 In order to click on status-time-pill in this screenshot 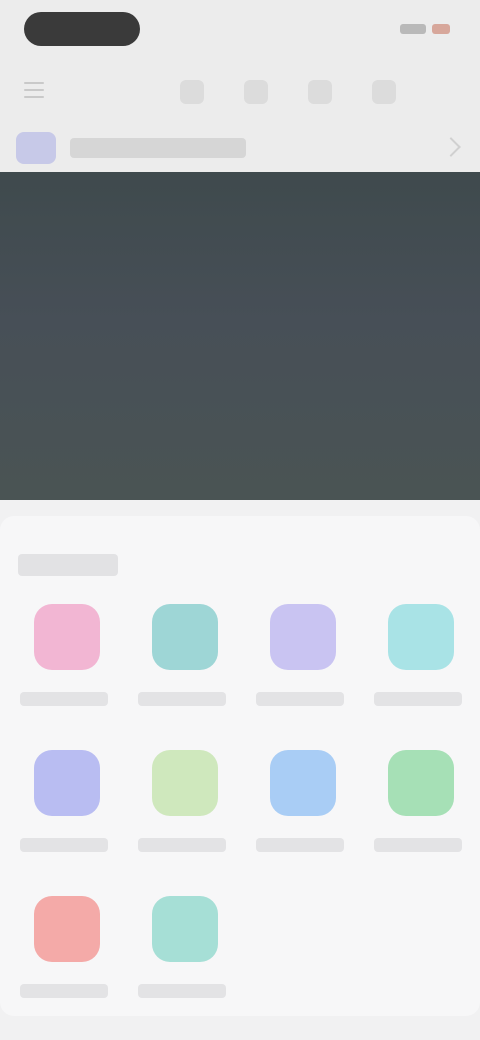, I will do `click(82, 29)`.